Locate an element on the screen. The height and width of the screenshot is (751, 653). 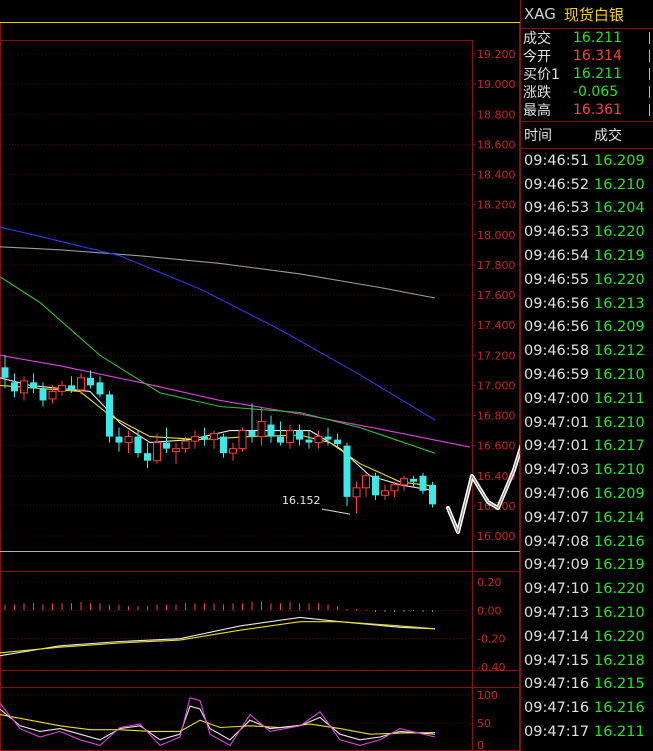
quote-row: 涨跌 -0.065 is located at coordinates (587, 92).